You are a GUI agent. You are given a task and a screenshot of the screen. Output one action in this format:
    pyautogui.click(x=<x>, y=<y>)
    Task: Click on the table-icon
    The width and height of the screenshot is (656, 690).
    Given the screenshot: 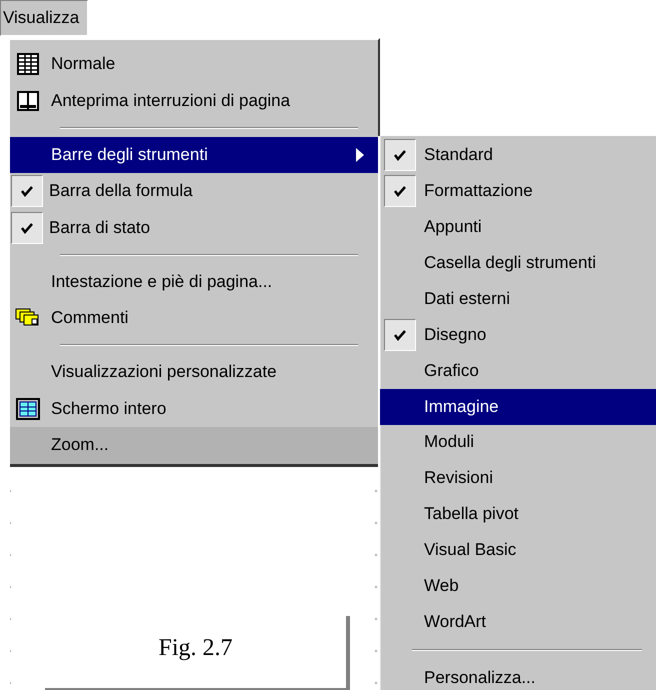 What is the action you would take?
    pyautogui.click(x=28, y=64)
    